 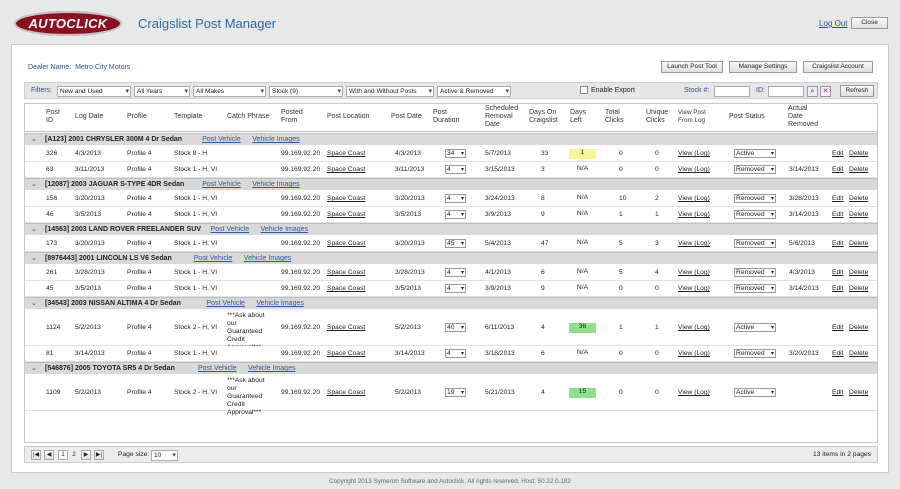 What do you see at coordinates (584, 90) in the screenshot?
I see `enable-export-checkbox` at bounding box center [584, 90].